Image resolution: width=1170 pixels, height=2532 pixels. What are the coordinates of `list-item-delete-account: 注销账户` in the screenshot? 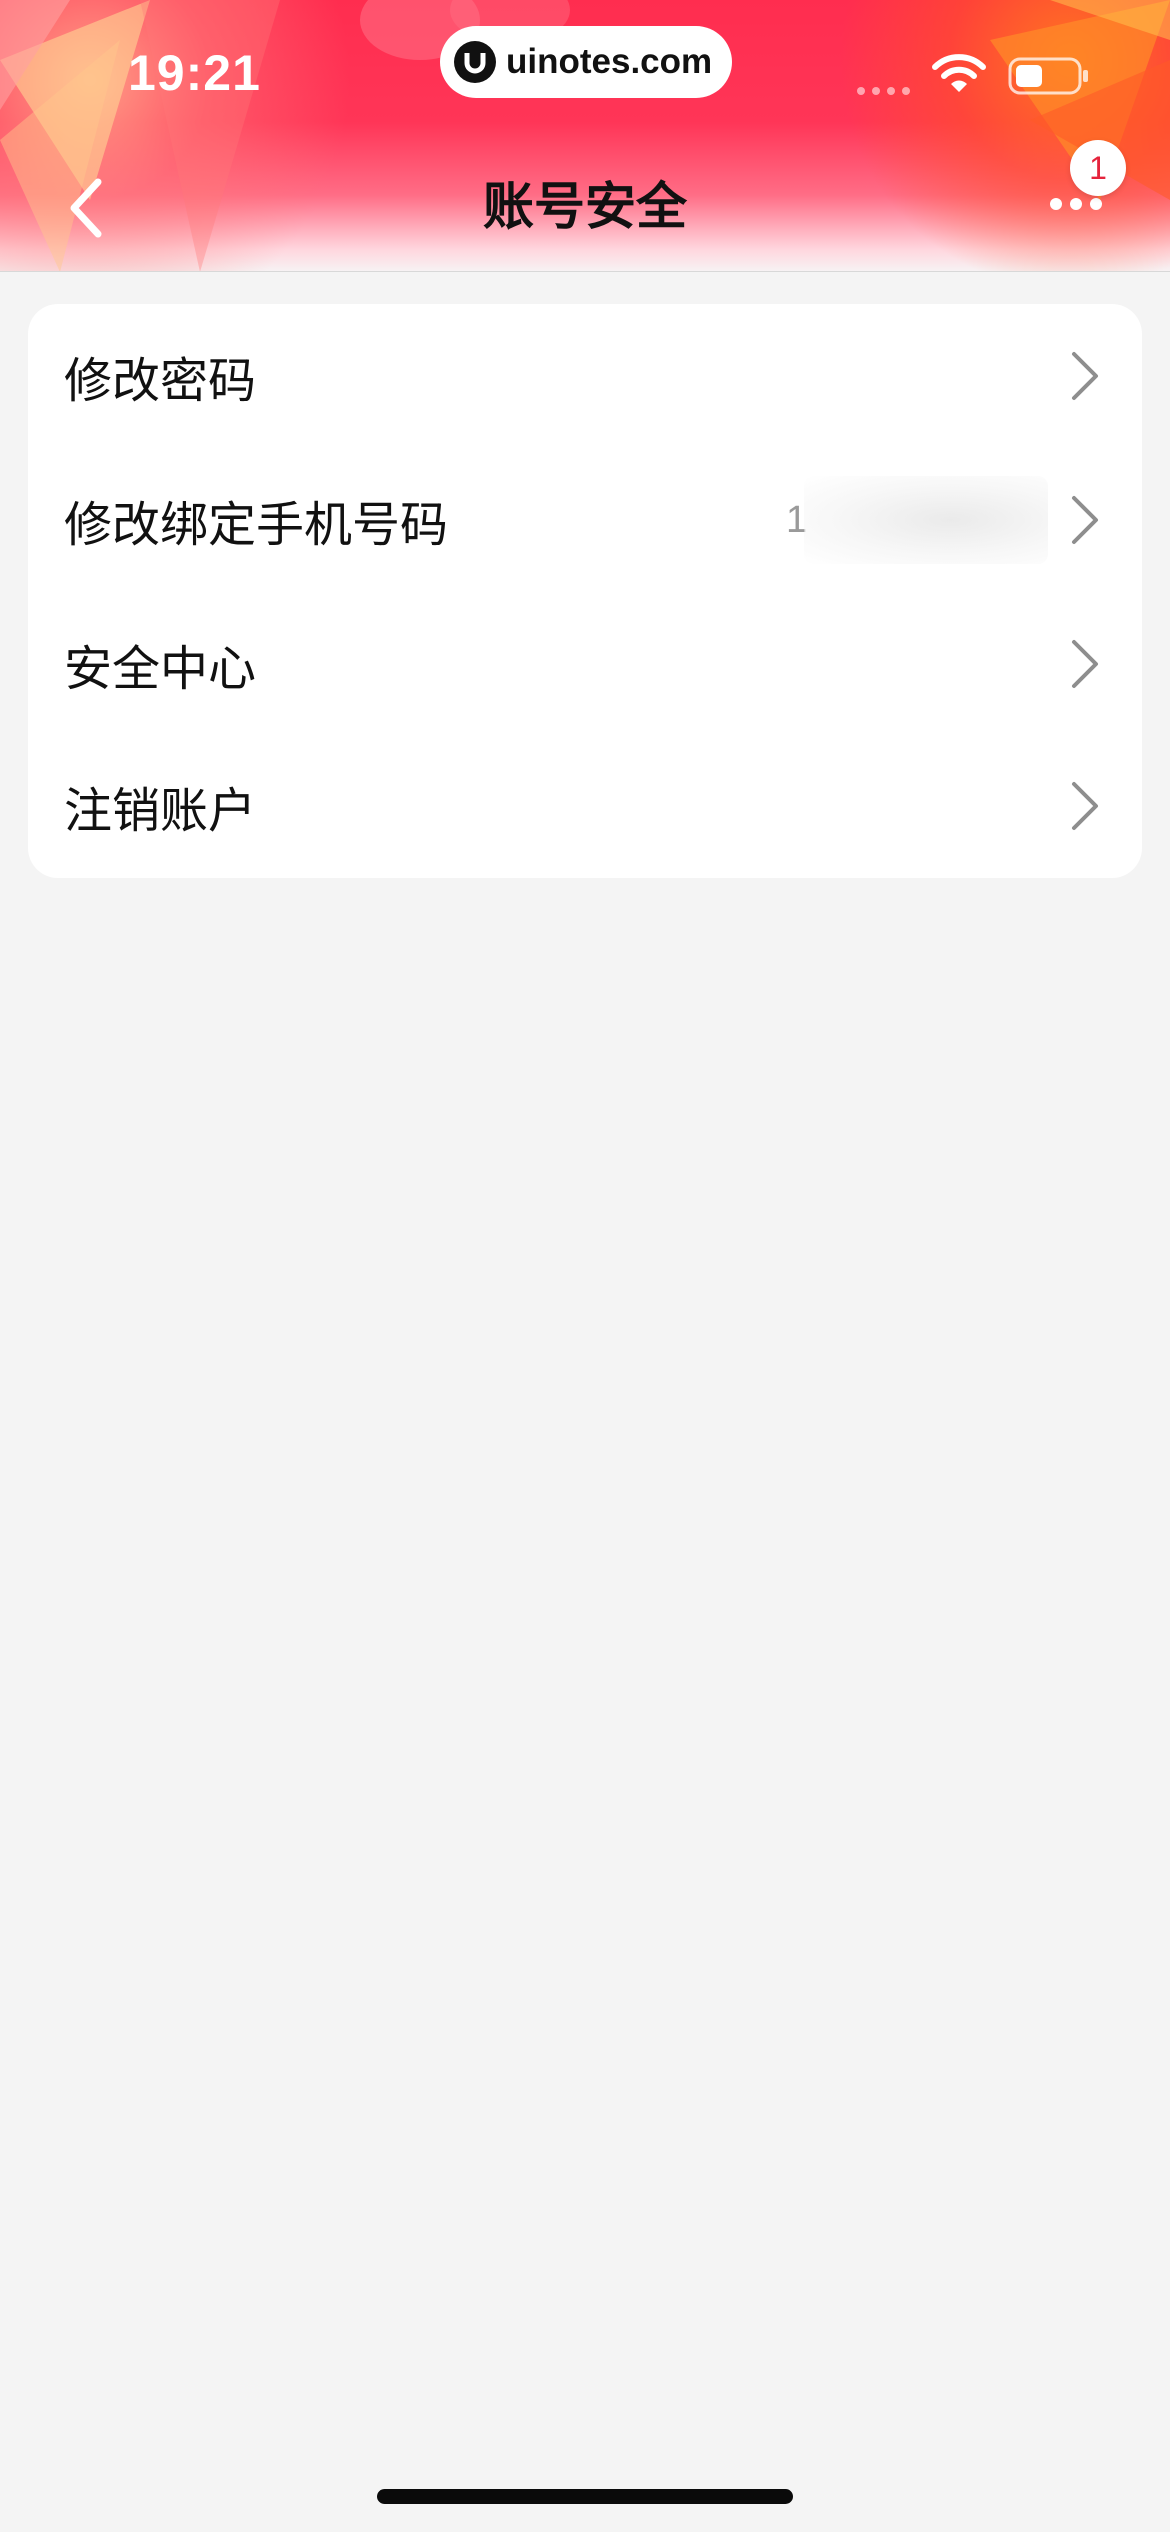 It's located at (585, 806).